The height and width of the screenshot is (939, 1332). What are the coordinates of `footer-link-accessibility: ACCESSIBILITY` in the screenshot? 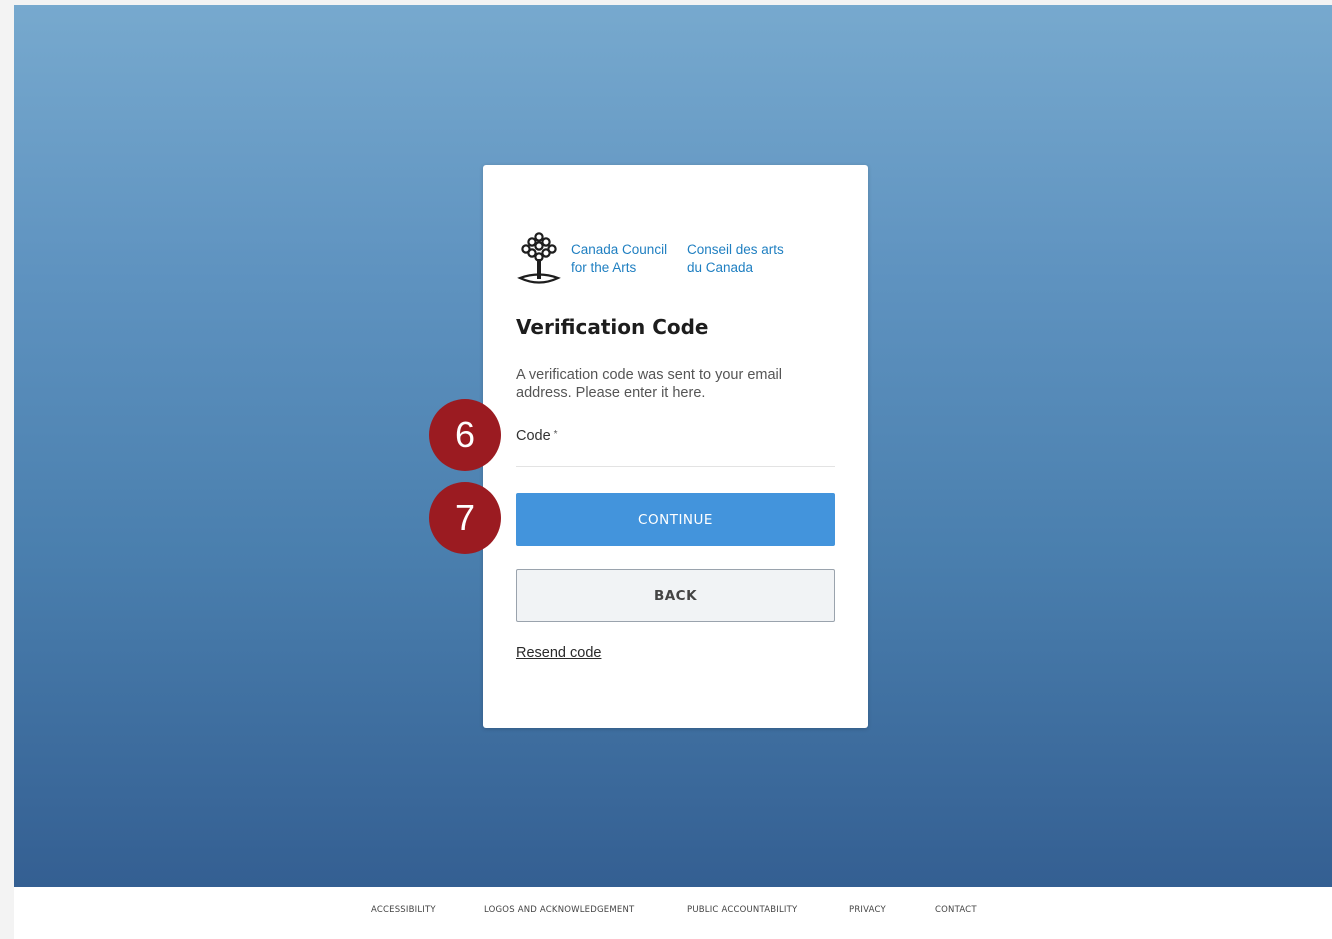 It's located at (403, 910).